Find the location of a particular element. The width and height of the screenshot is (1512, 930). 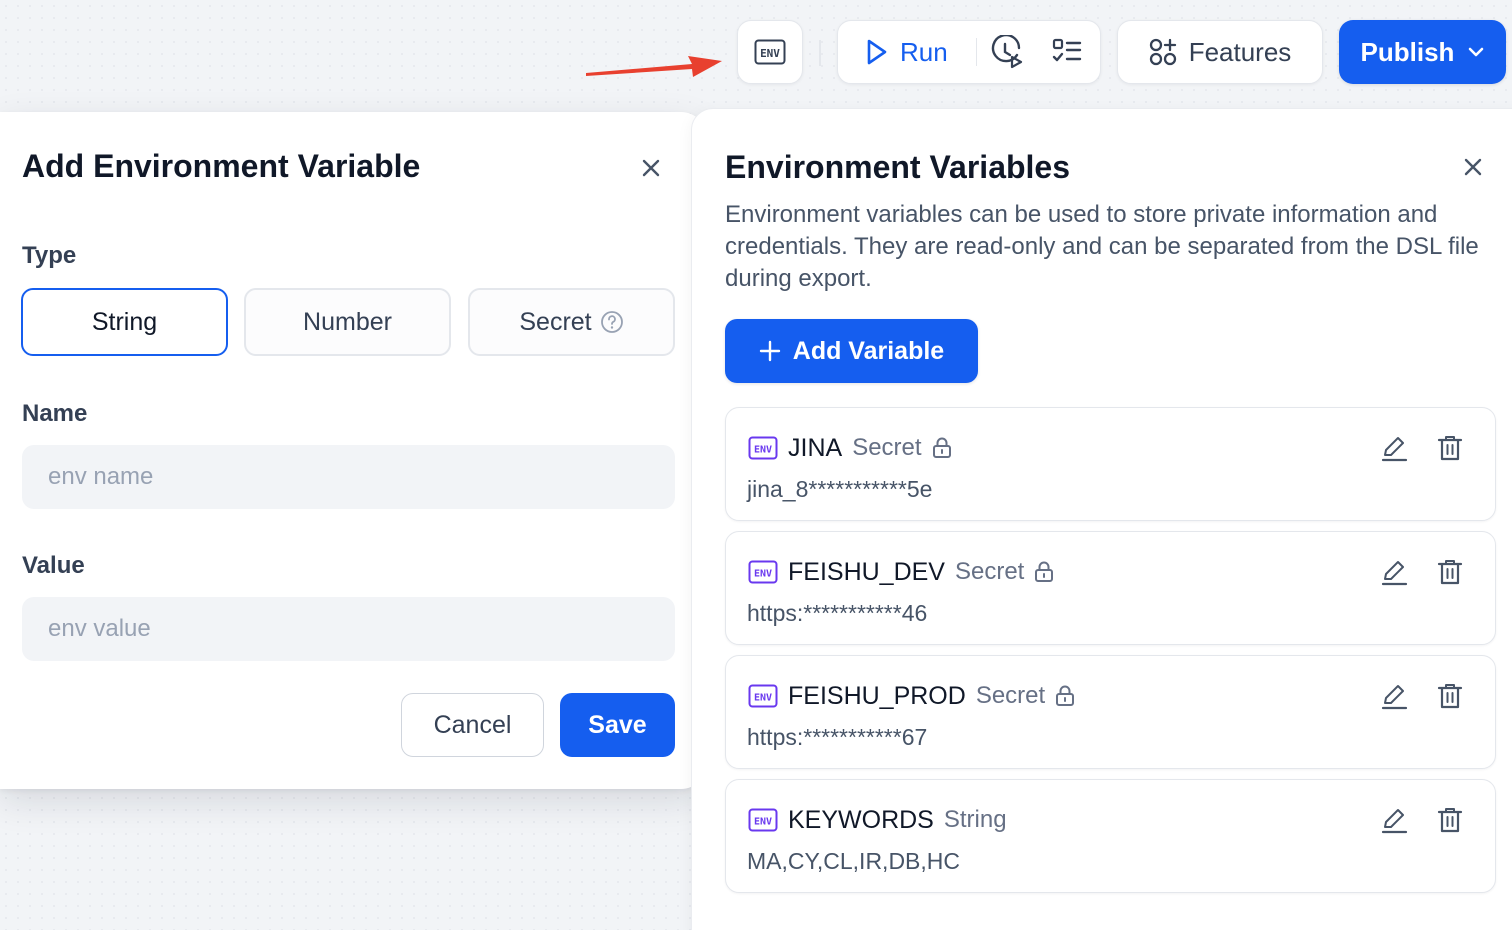

features-button: Features is located at coordinates (1220, 52).